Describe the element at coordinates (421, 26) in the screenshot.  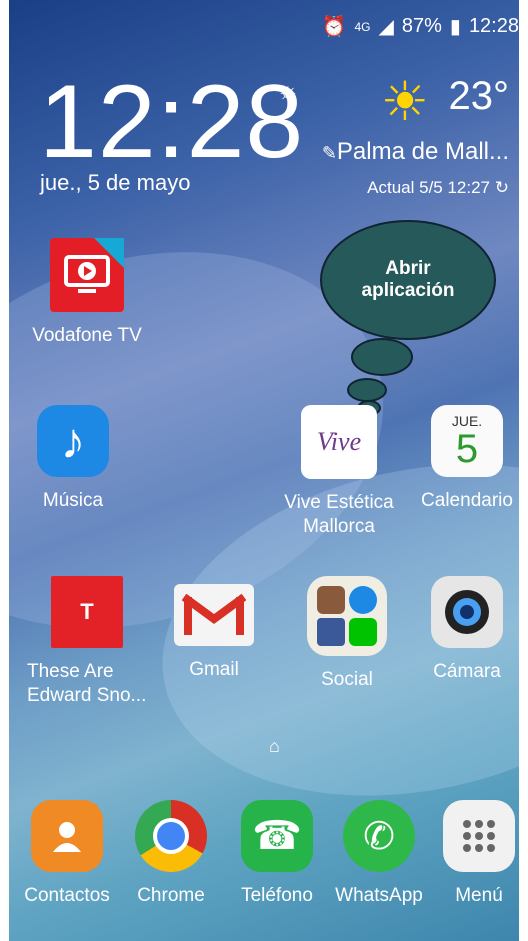
I see `battery-percent: 87%` at that location.